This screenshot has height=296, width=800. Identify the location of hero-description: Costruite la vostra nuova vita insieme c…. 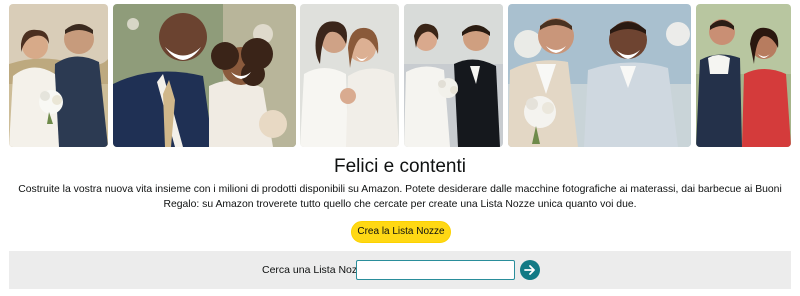
(400, 197).